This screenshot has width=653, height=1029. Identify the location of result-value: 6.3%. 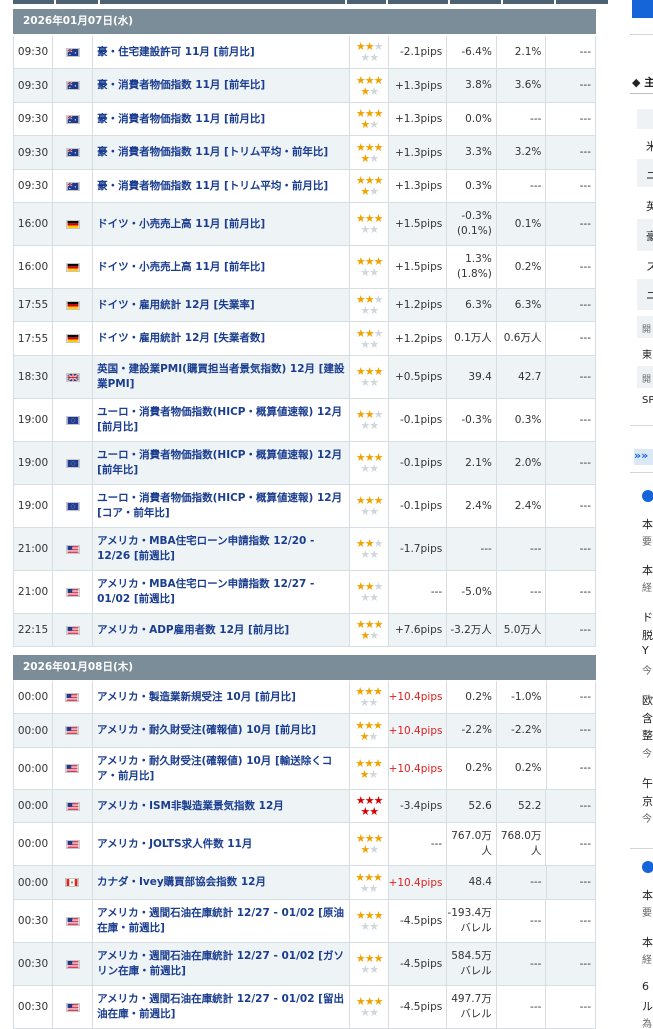
(472, 305).